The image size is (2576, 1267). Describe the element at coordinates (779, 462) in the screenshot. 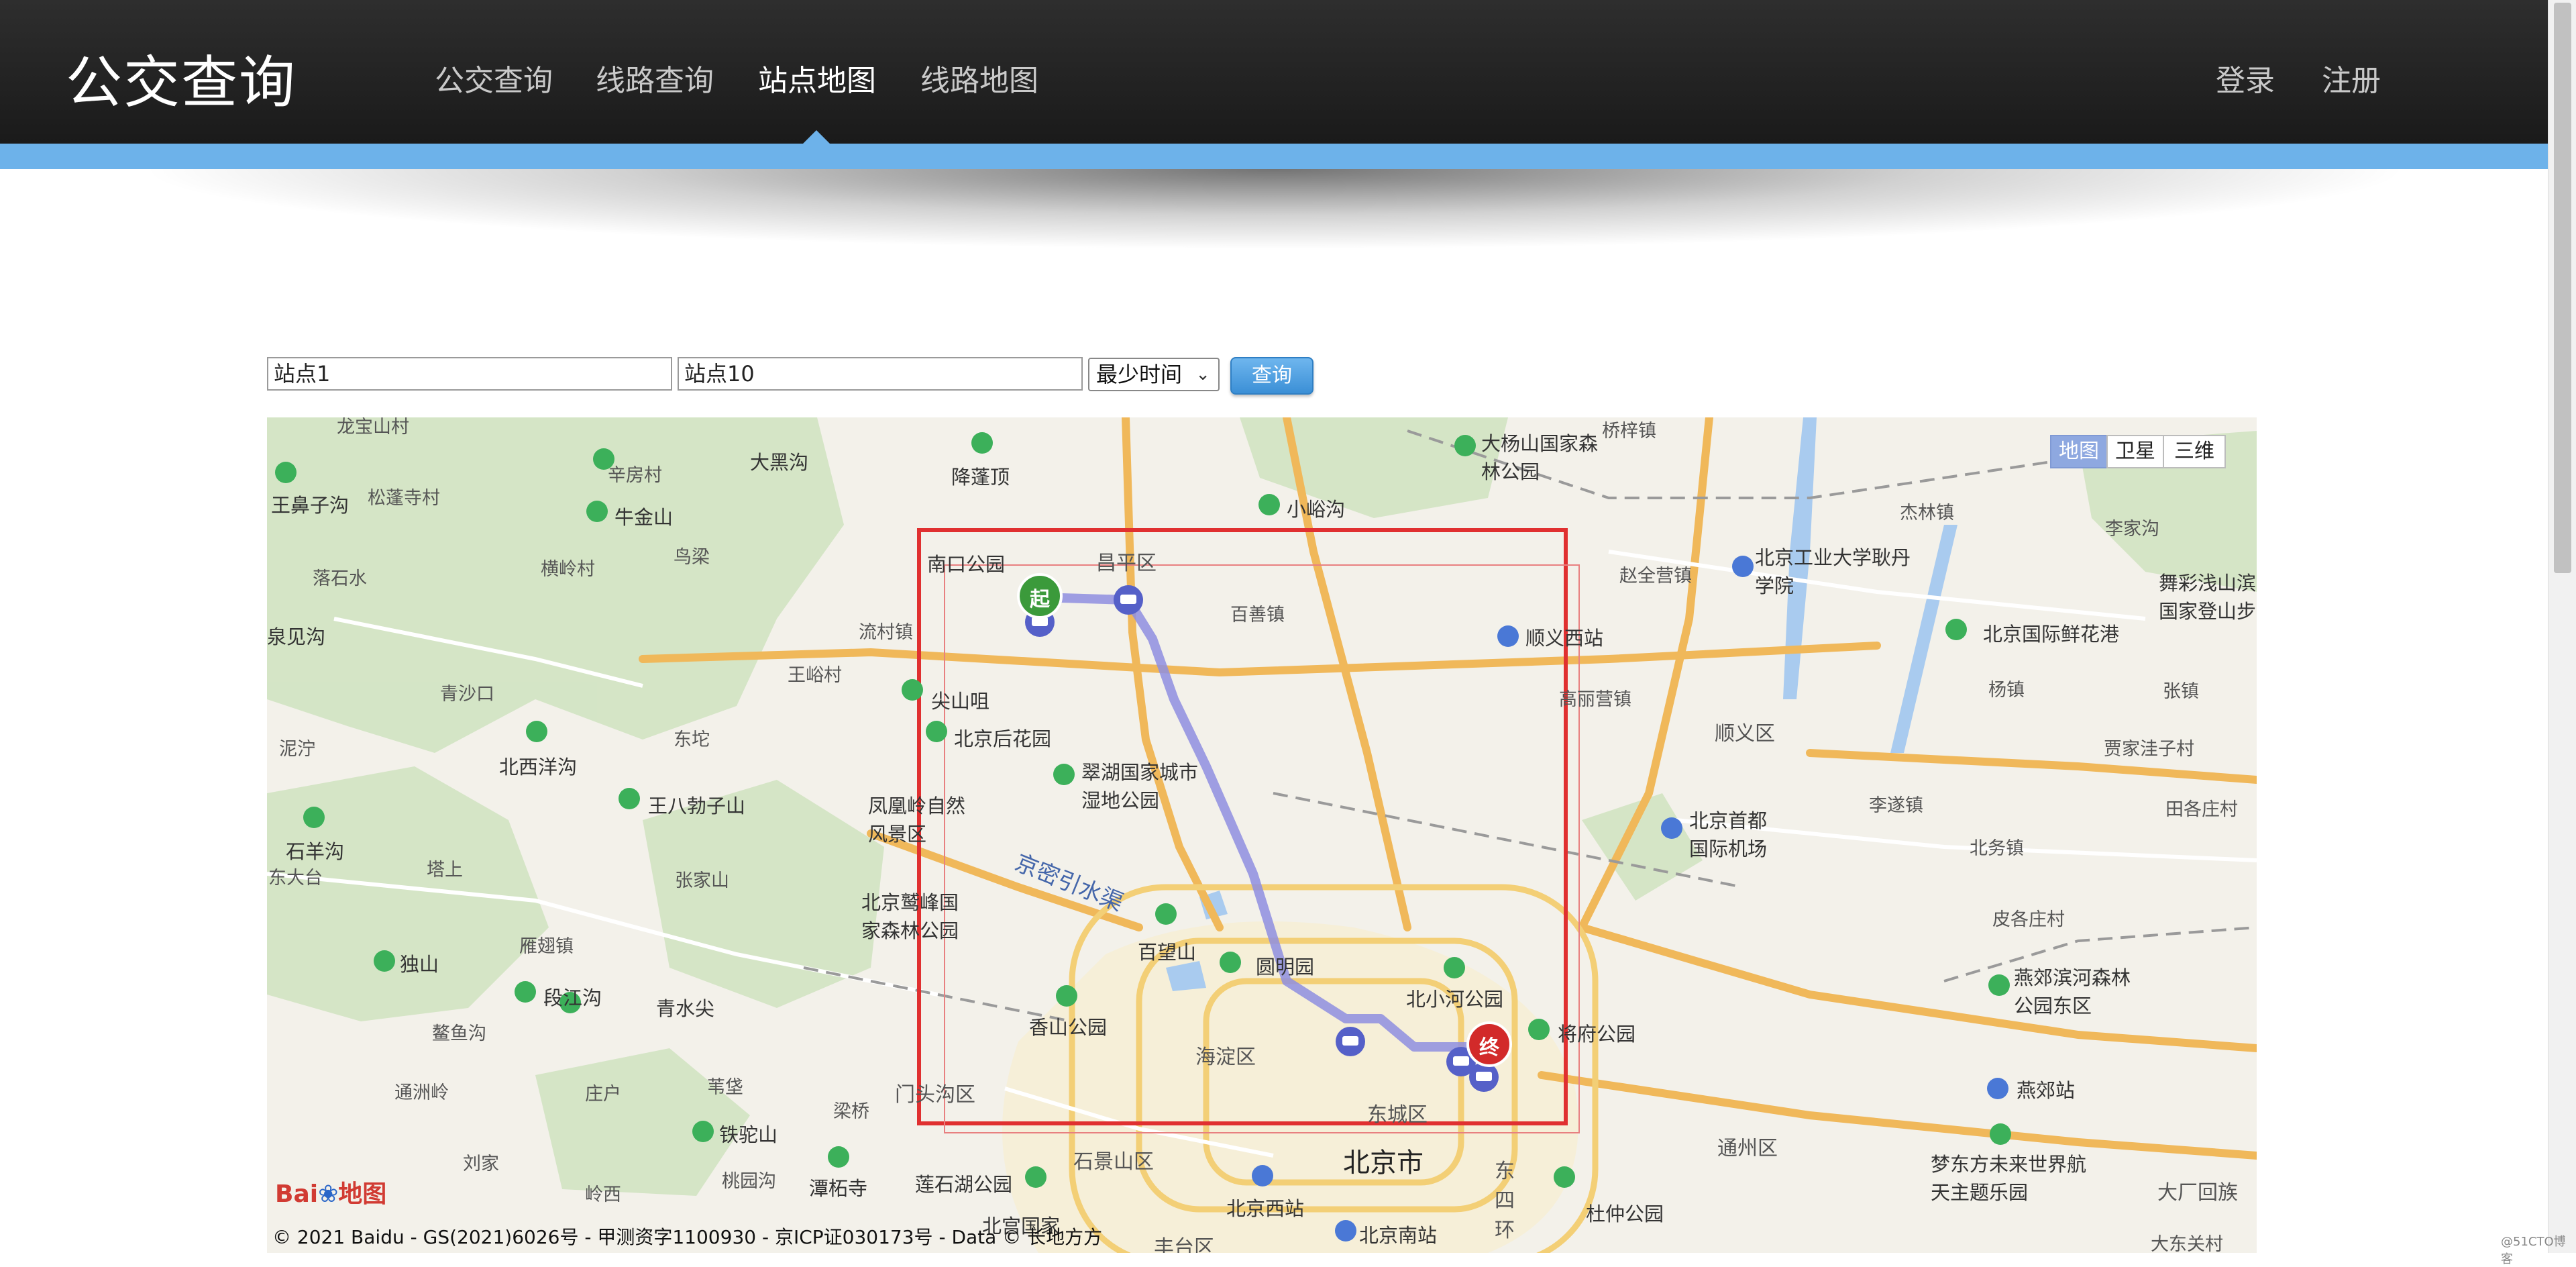

I see `map-label: 大黑沟` at that location.